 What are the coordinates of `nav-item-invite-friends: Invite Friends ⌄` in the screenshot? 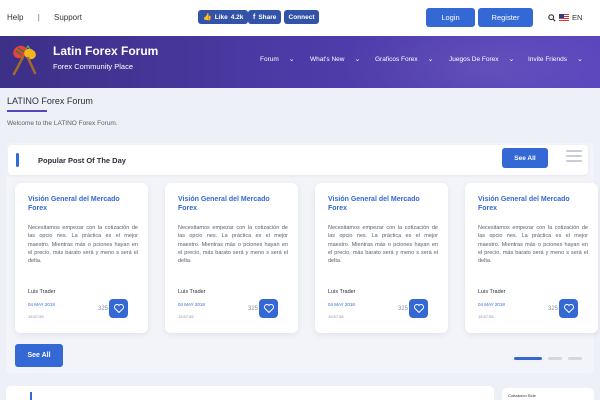 It's located at (555, 59).